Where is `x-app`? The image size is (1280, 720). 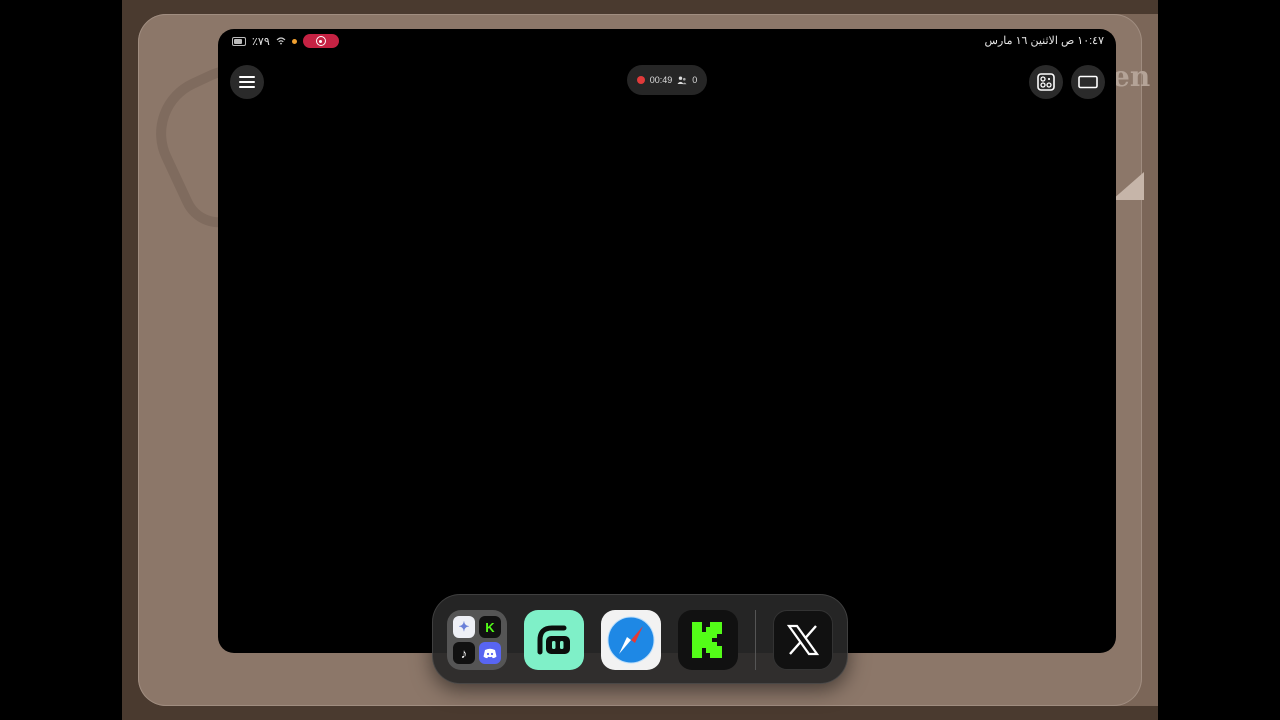
x-app is located at coordinates (803, 640).